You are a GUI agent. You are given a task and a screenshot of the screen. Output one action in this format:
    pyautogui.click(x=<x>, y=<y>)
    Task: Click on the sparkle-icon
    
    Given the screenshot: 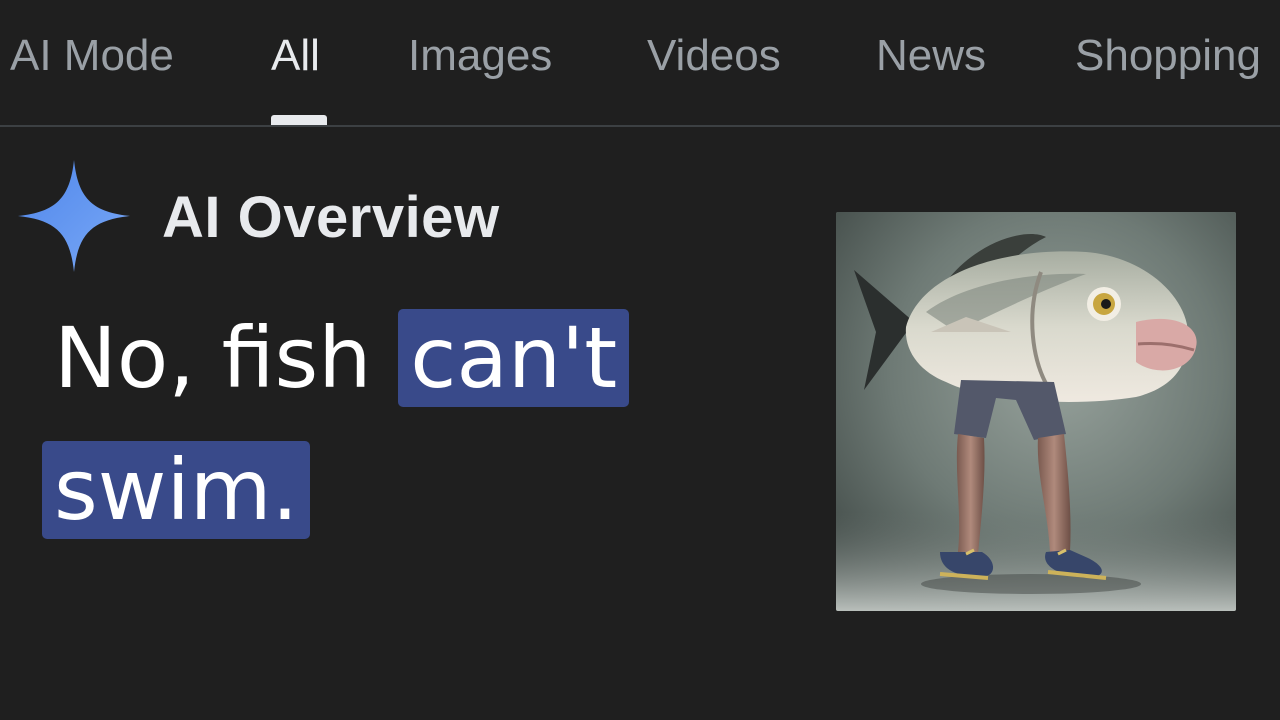 What is the action you would take?
    pyautogui.click(x=74, y=216)
    